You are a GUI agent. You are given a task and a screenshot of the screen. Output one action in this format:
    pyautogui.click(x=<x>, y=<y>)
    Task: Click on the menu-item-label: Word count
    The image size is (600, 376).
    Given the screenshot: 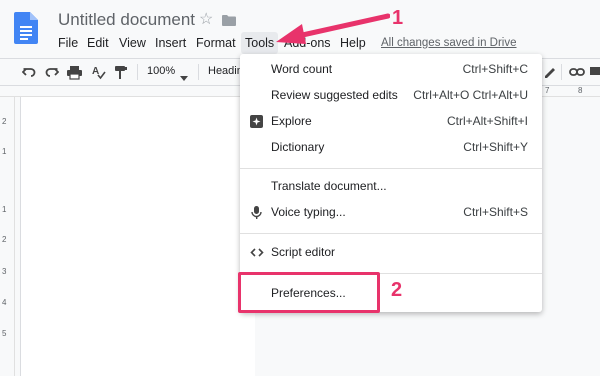 What is the action you would take?
    pyautogui.click(x=302, y=69)
    